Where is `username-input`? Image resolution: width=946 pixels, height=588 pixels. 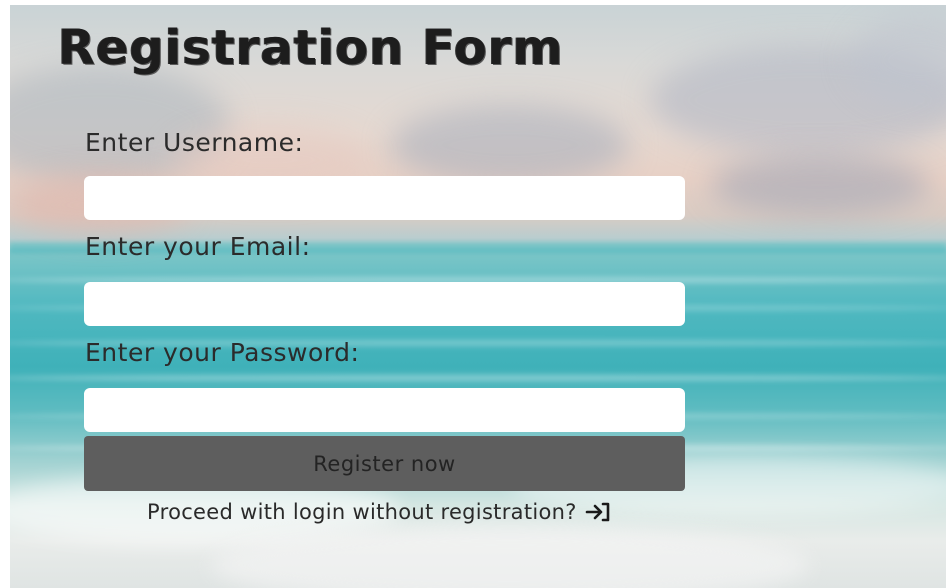
username-input is located at coordinates (384, 198).